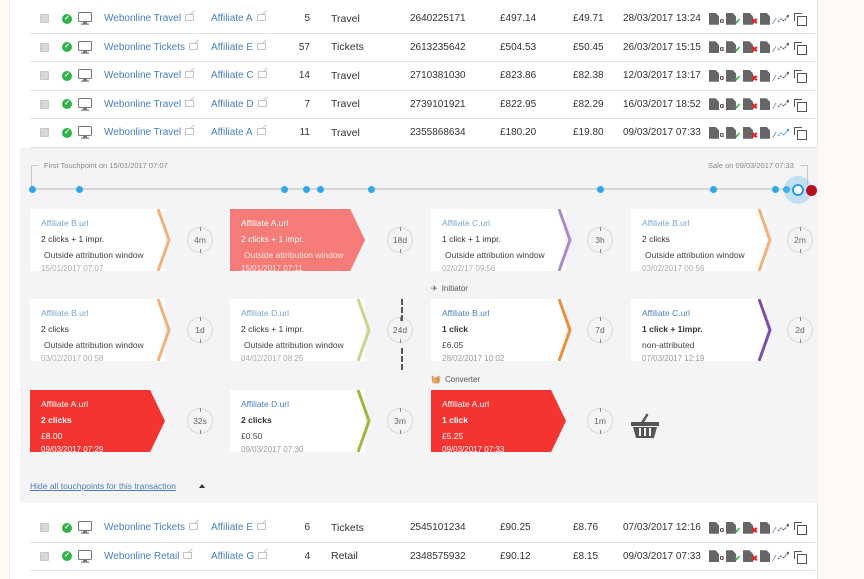  I want to click on collapse-arrow-icon, so click(202, 486).